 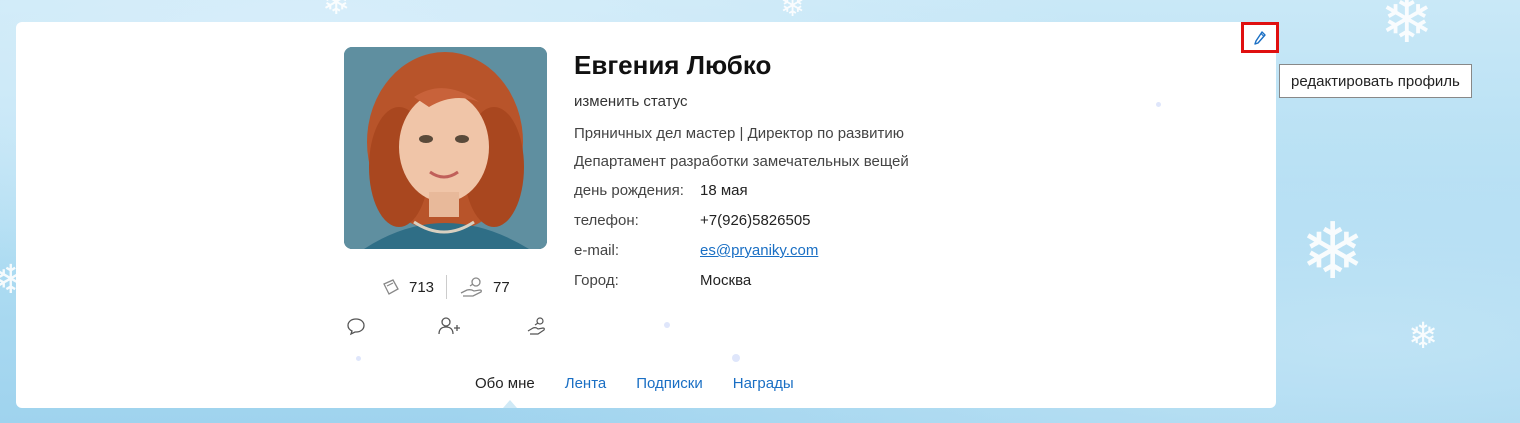 What do you see at coordinates (586, 383) in the screenshot?
I see `tab-feed: Лента` at bounding box center [586, 383].